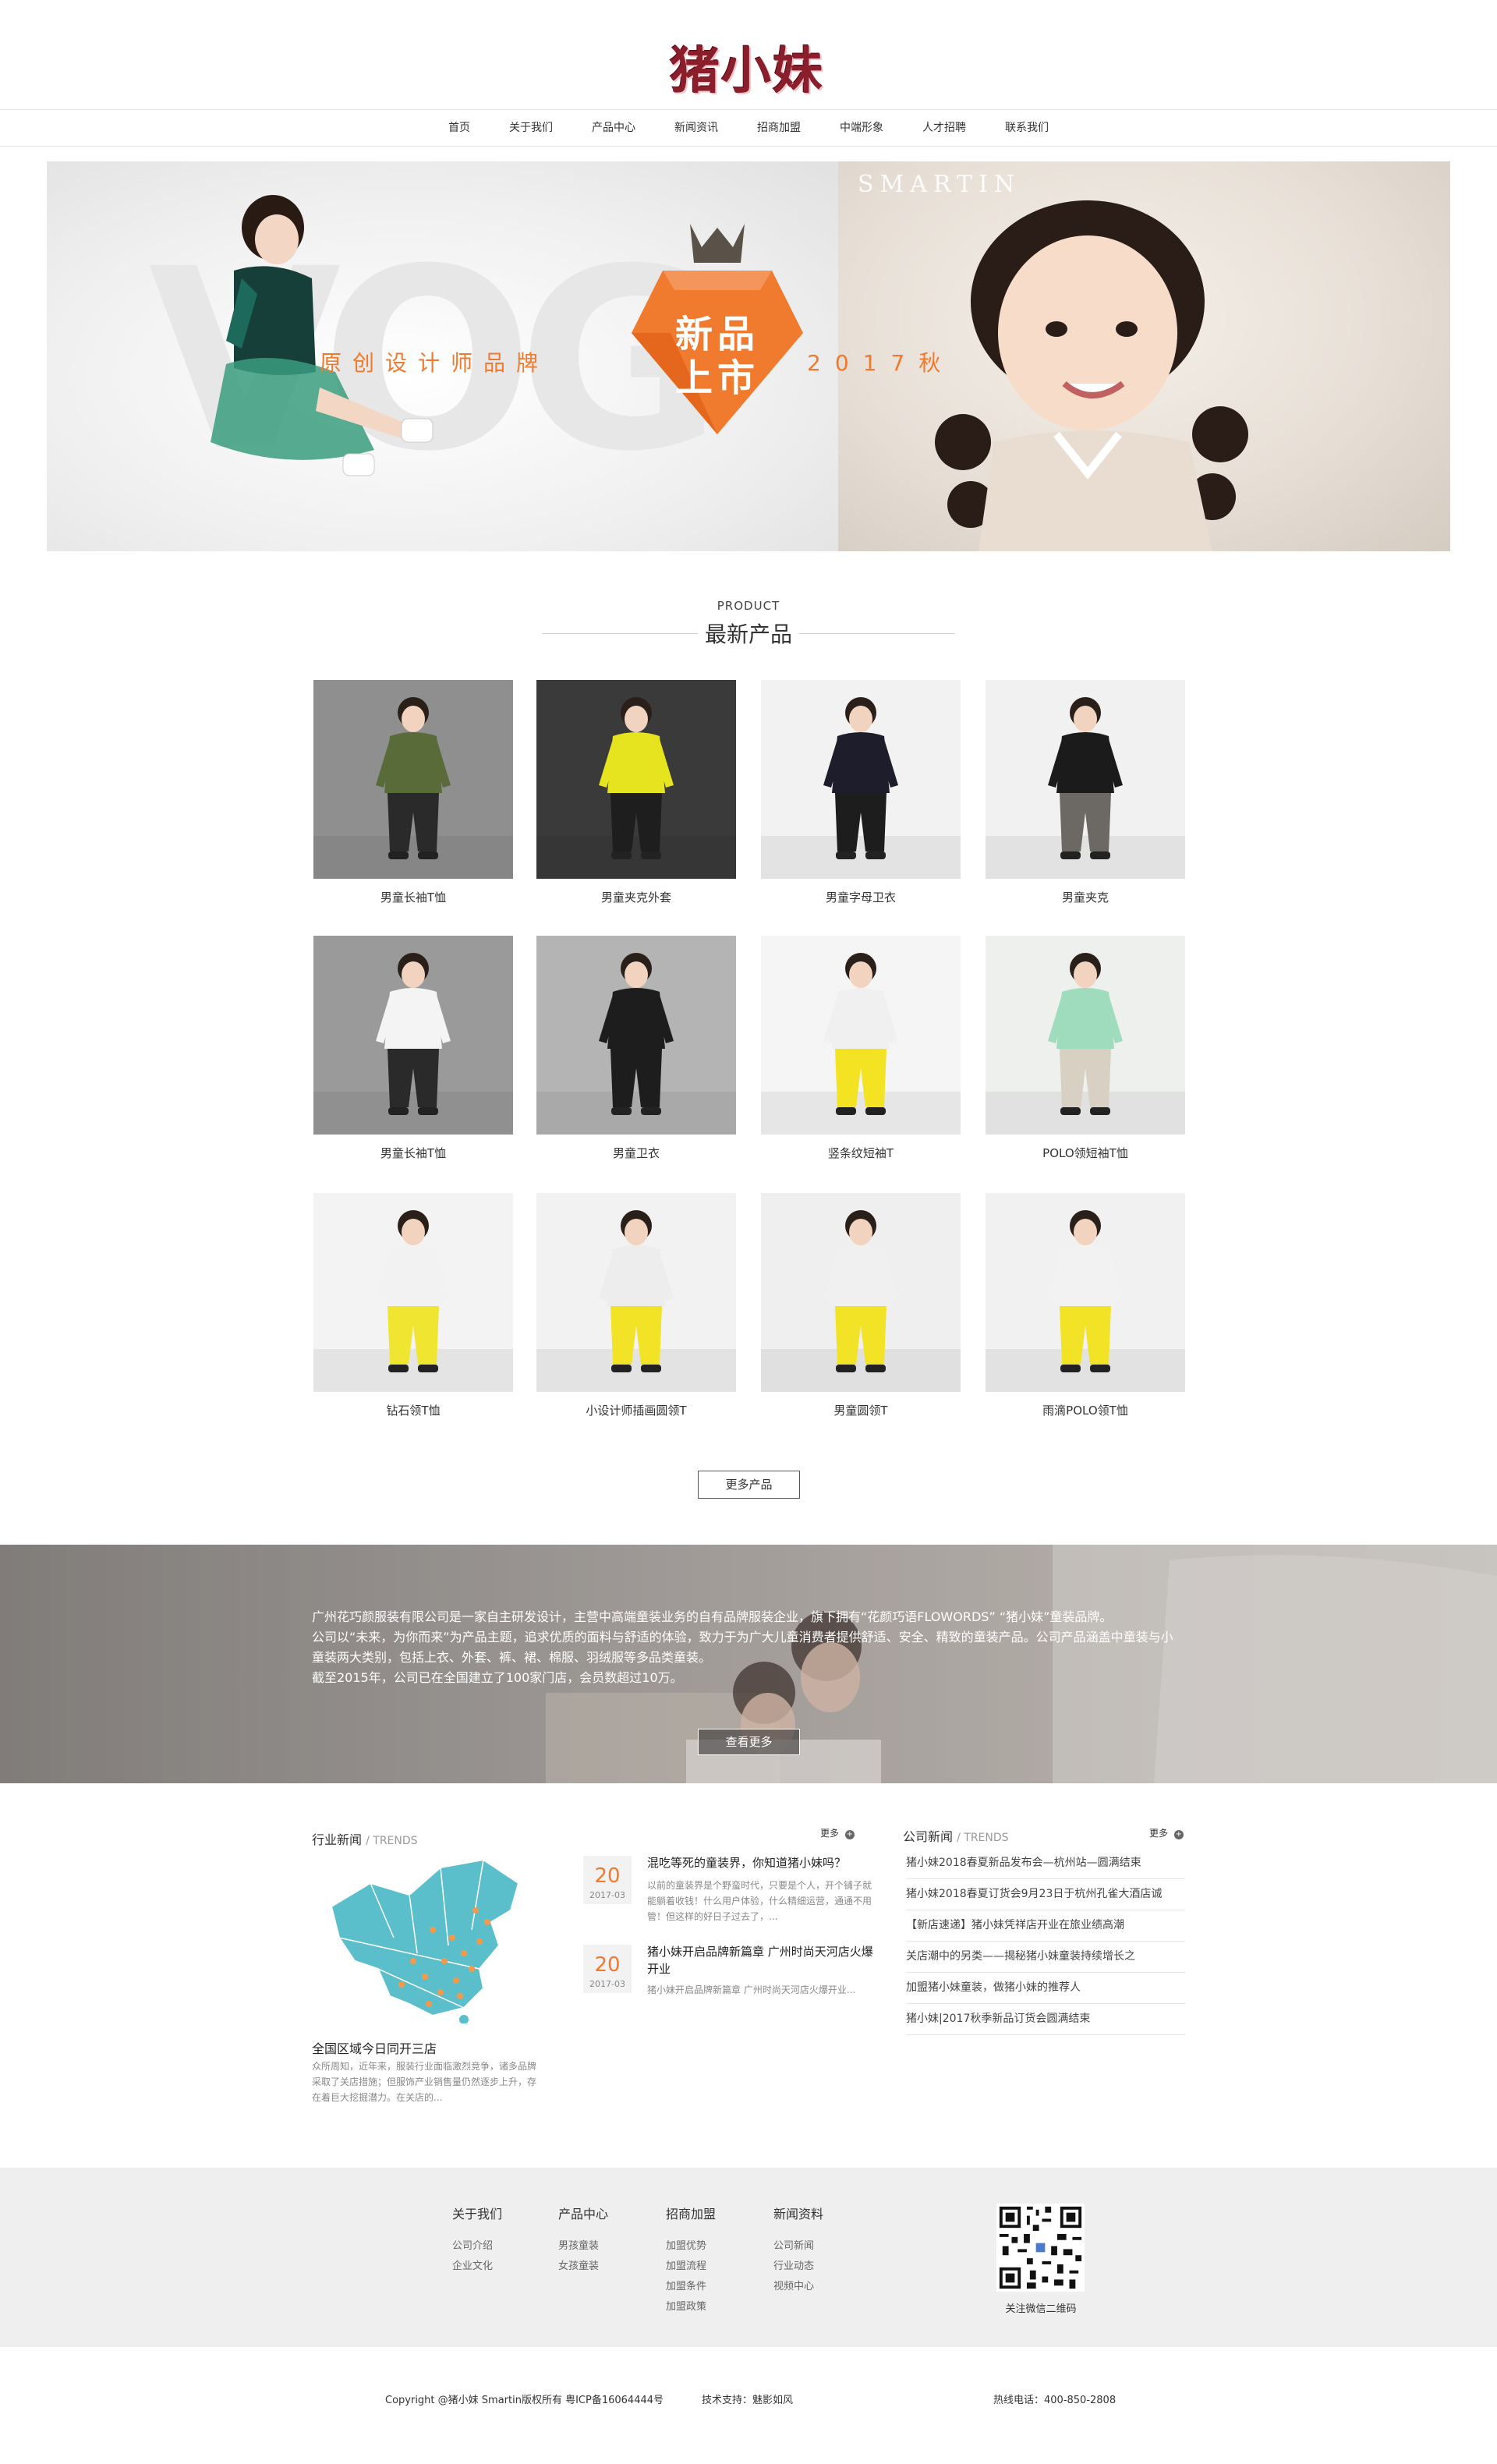 Image resolution: width=1497 pixels, height=2464 pixels. I want to click on company-news-title: 公司新闻 / TRENDS, so click(956, 1836).